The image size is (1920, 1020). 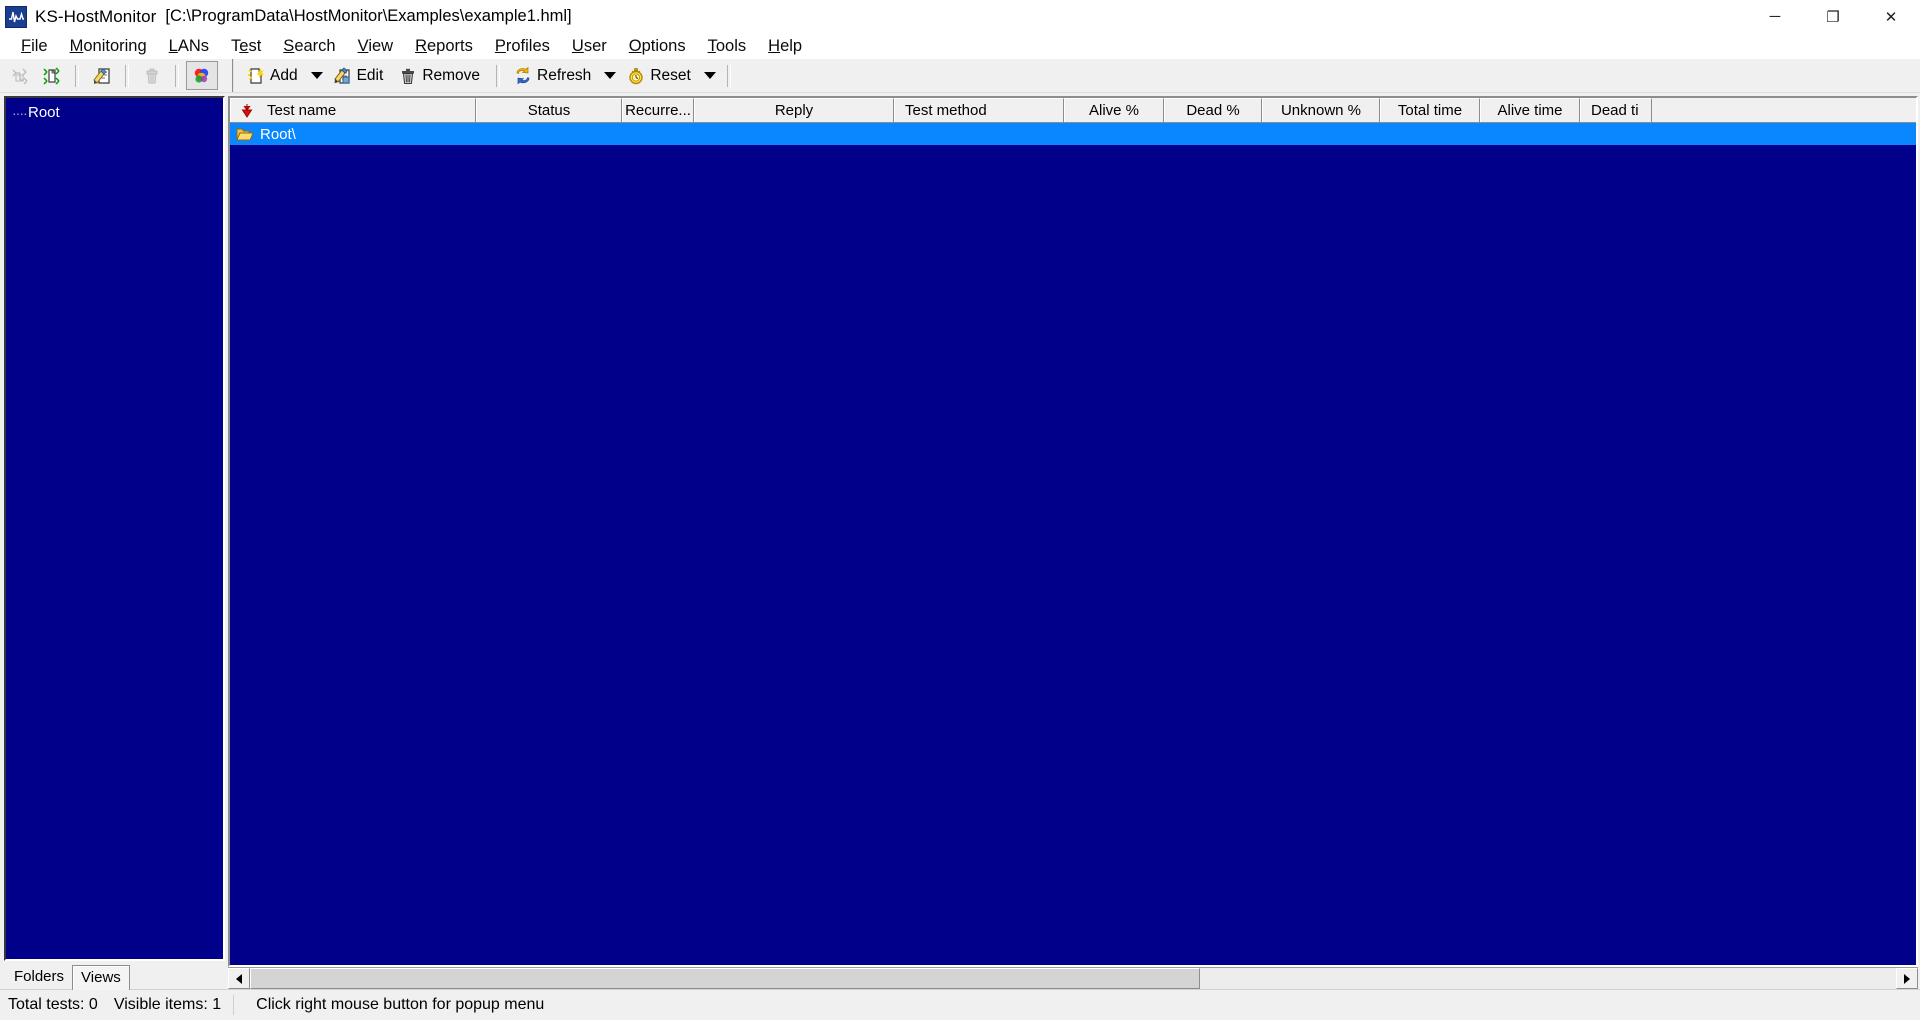 What do you see at coordinates (1321, 110) in the screenshot?
I see `column-header-unknown-percent: Unknown %` at bounding box center [1321, 110].